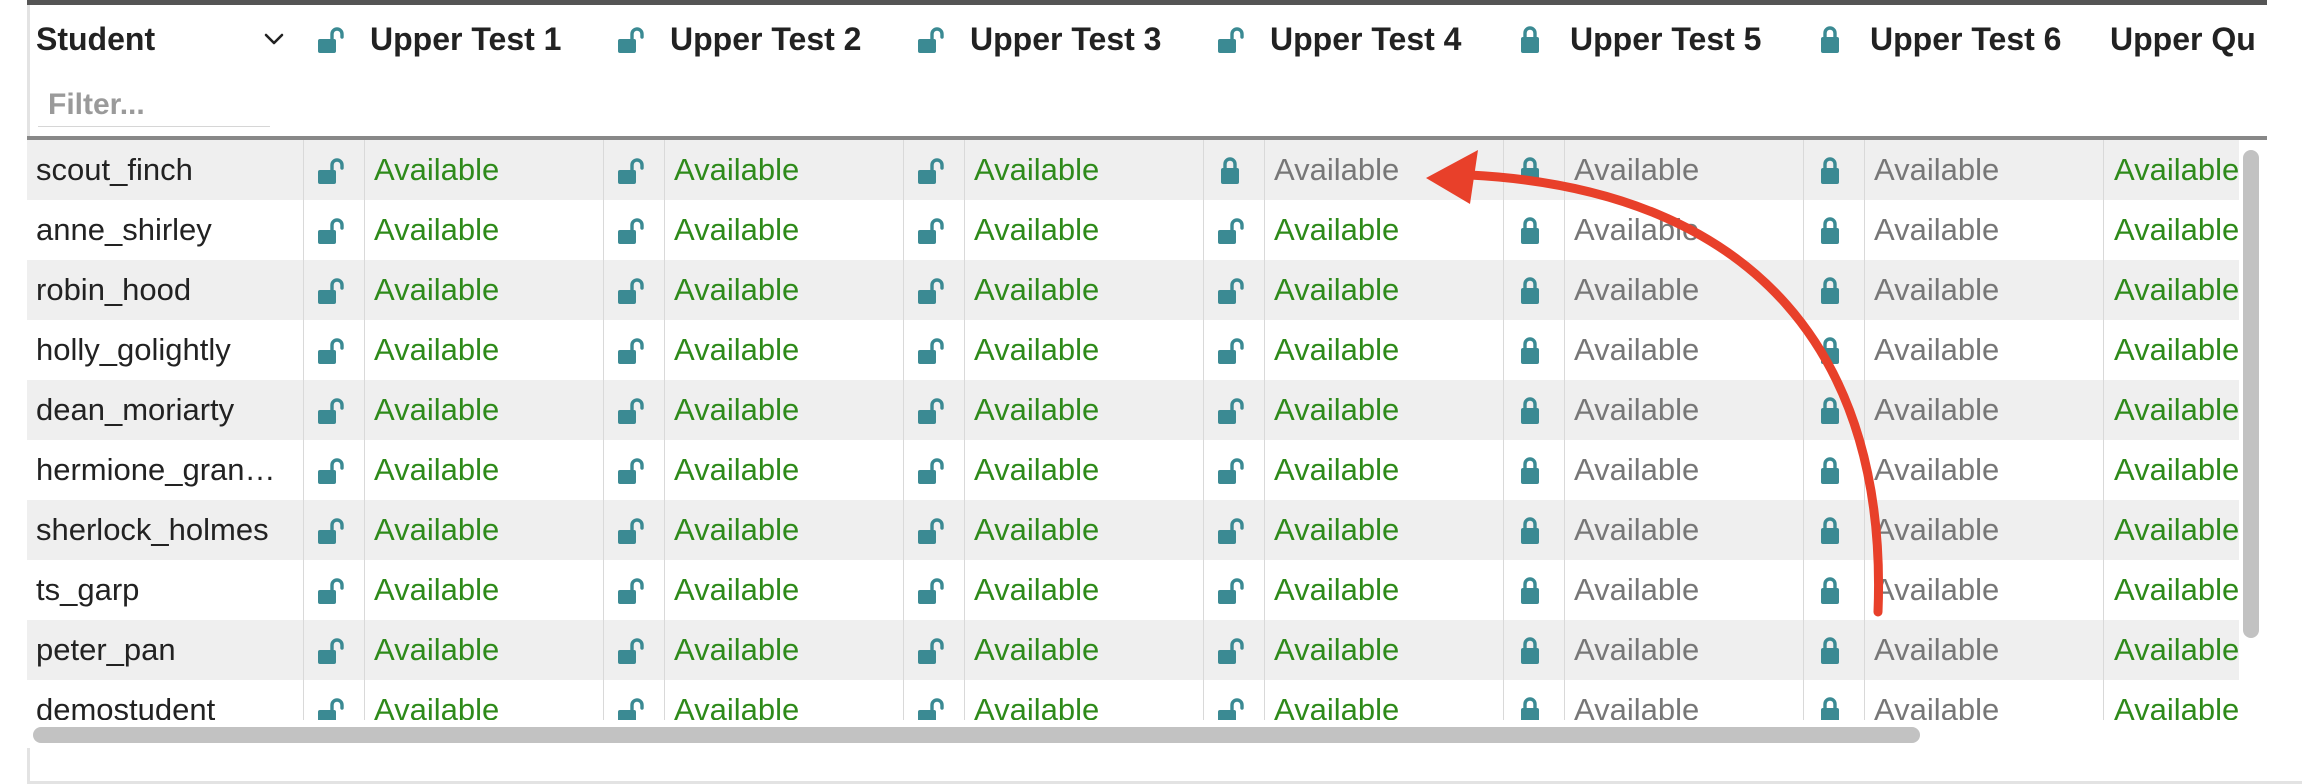 The width and height of the screenshot is (2302, 784). What do you see at coordinates (165, 170) in the screenshot?
I see `student-name-cell: scout_finch` at bounding box center [165, 170].